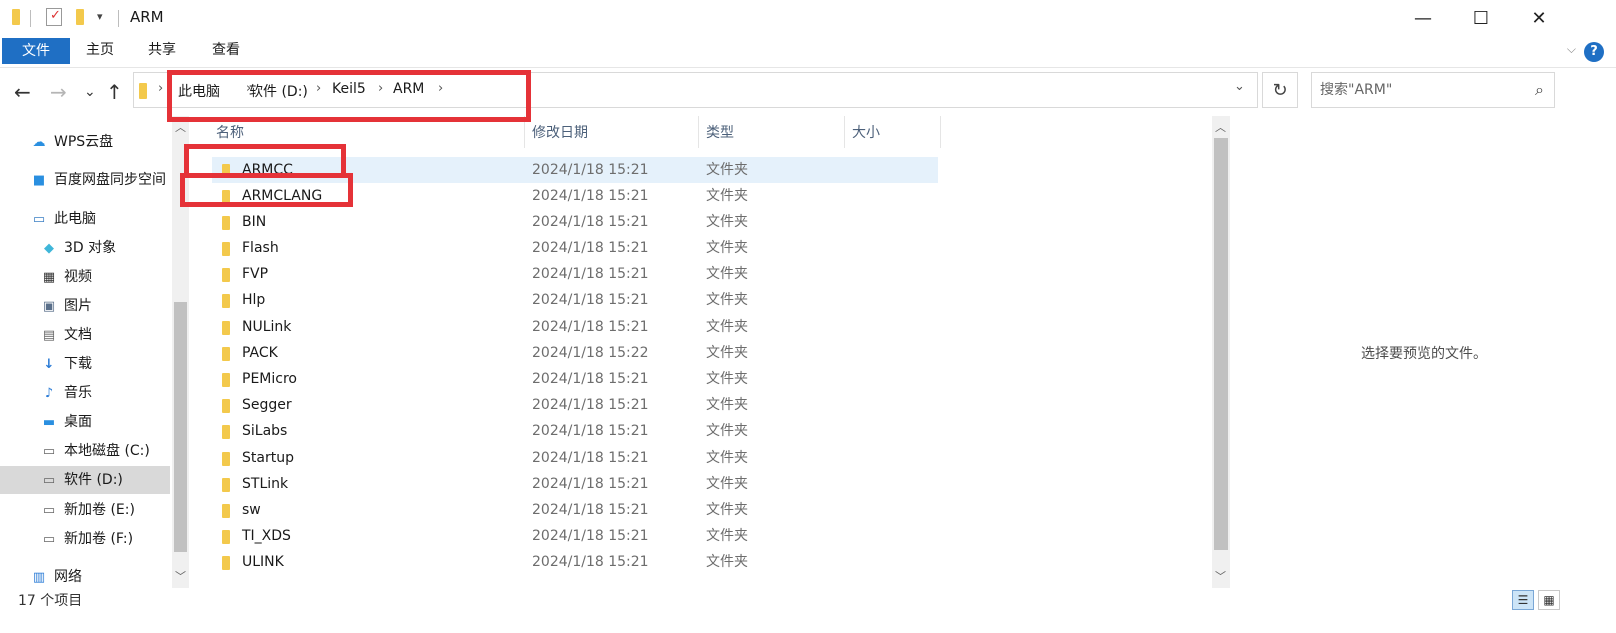 The width and height of the screenshot is (1616, 633). Describe the element at coordinates (1539, 90) in the screenshot. I see `search-icon: ⌕` at that location.